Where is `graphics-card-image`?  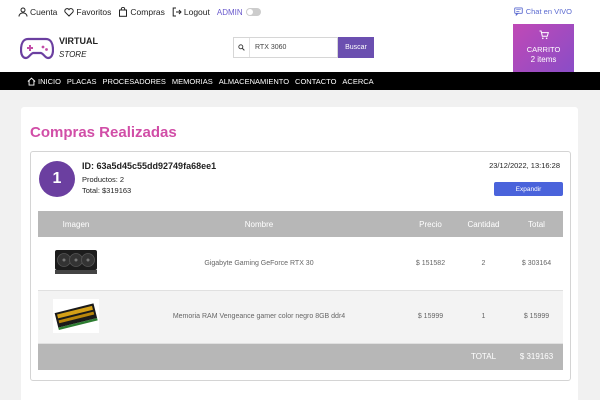
graphics-card-image is located at coordinates (76, 262).